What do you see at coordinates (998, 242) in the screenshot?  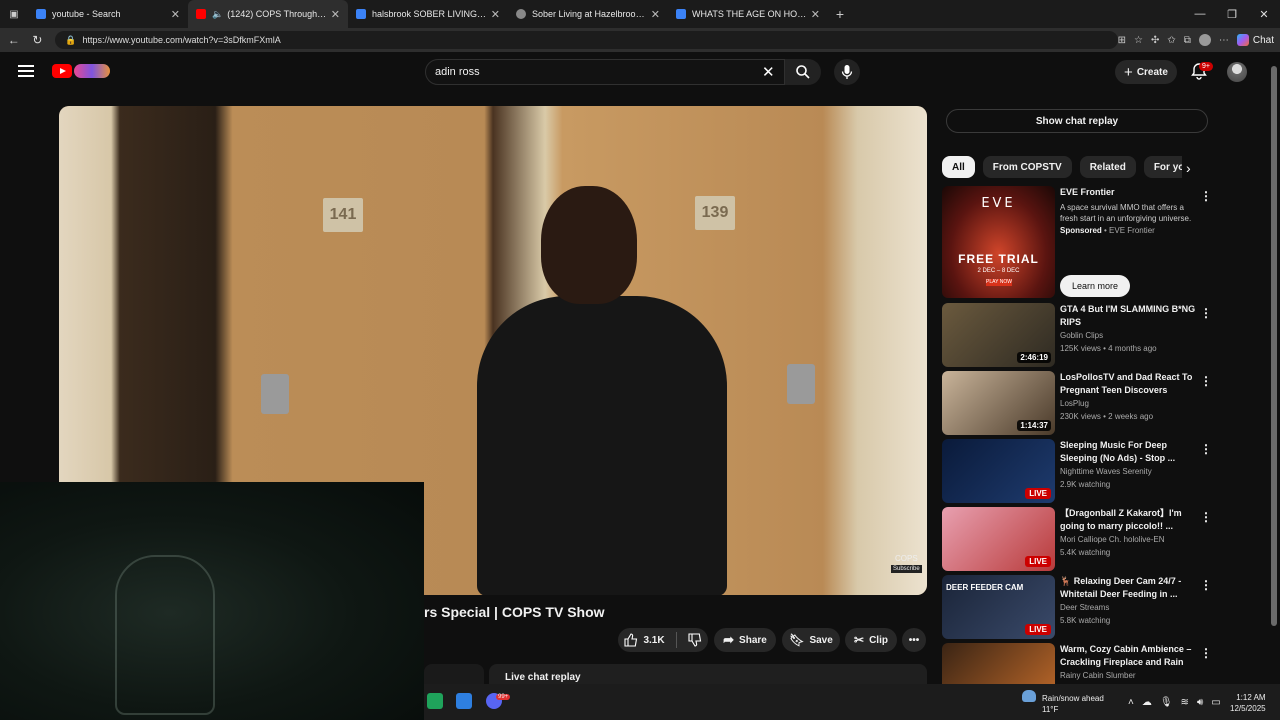 I see `ad-thumbnail: EVE FREE TRIAL 2 DEC – 8 DEC PLAY NOW` at bounding box center [998, 242].